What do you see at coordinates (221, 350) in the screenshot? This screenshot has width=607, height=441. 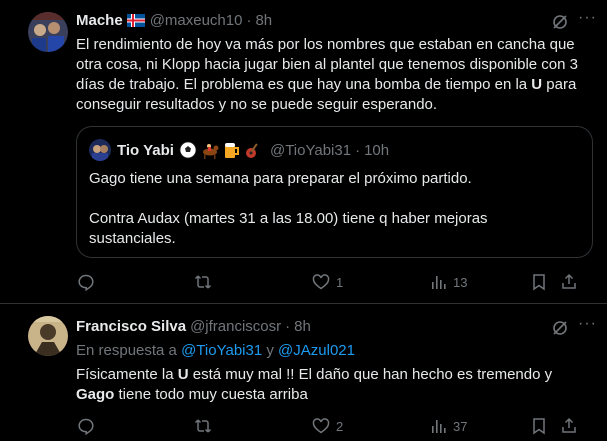 I see `reply-user-link: @TioYabi31` at bounding box center [221, 350].